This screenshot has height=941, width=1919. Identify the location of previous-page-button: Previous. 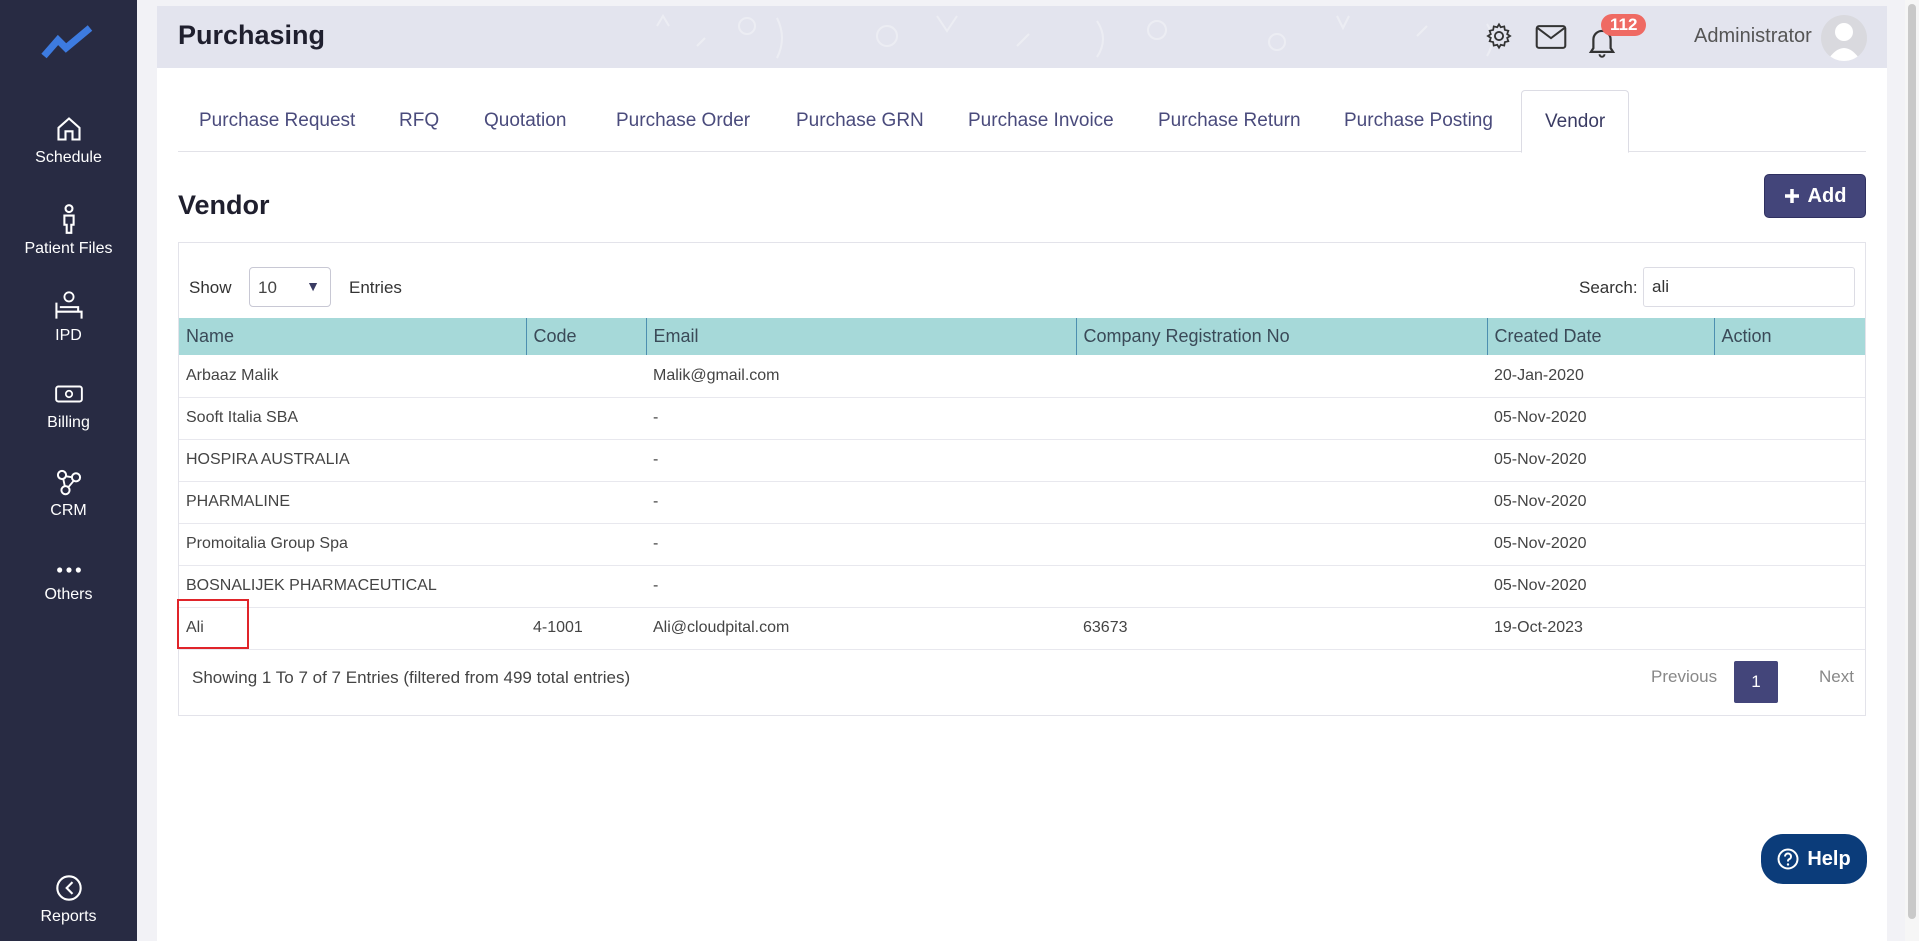
(1684, 677).